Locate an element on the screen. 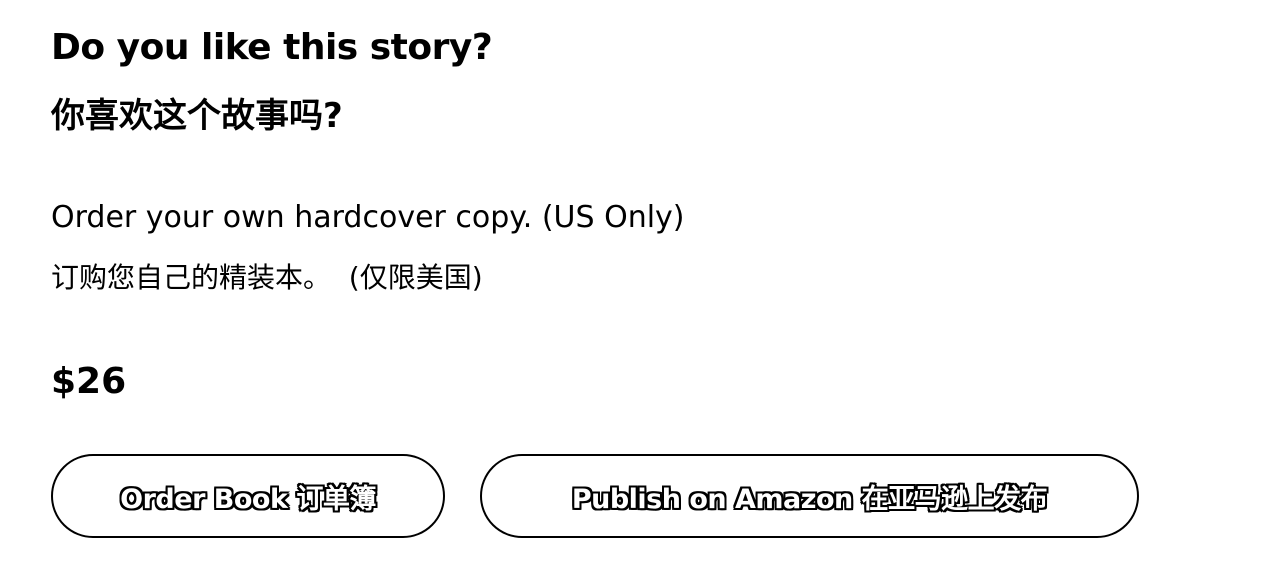  order-book-button: Order Book 订单簿 is located at coordinates (248, 496).